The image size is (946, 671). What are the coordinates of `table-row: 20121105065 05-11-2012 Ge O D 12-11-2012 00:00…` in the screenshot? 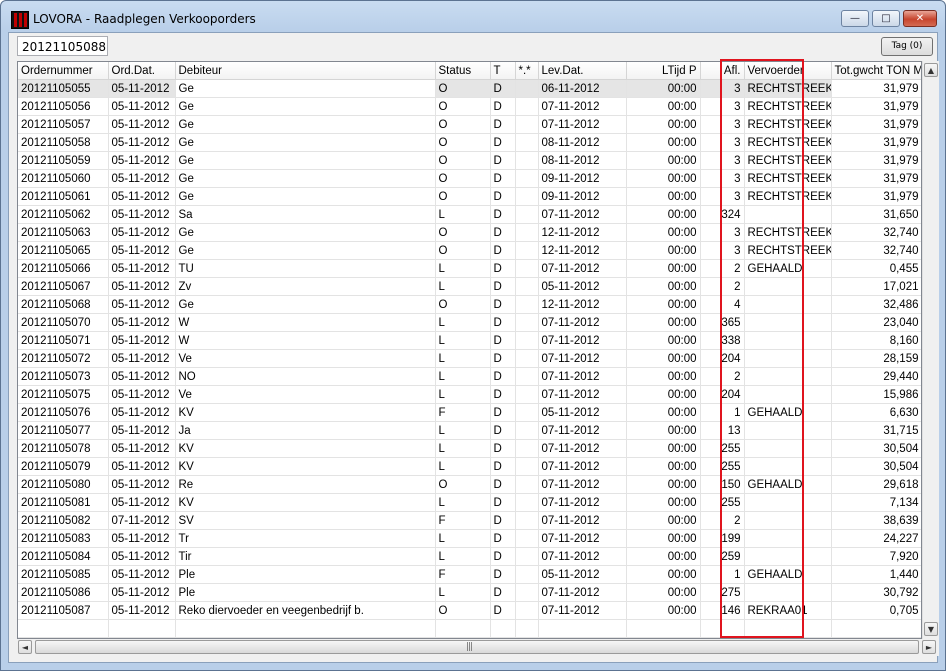 It's located at (469, 250).